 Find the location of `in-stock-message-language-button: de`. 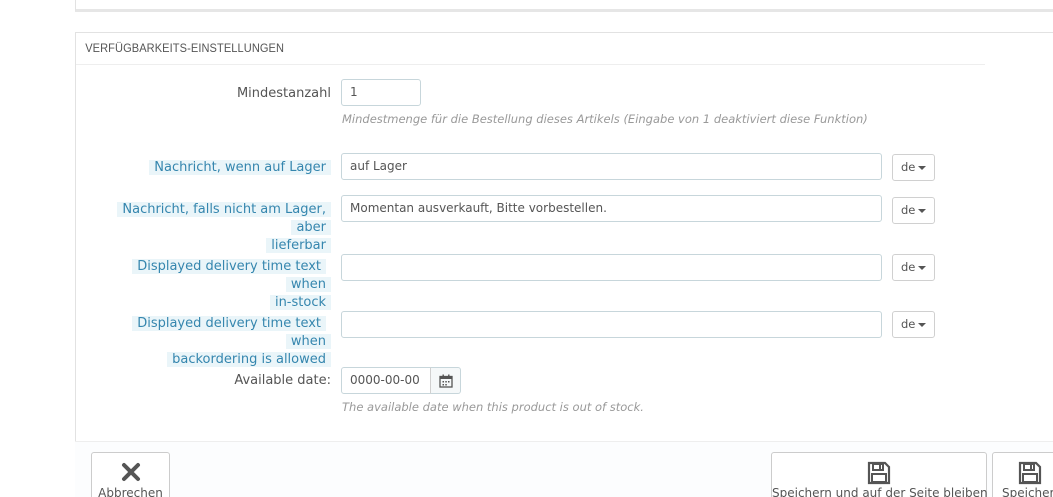

in-stock-message-language-button: de is located at coordinates (913, 167).